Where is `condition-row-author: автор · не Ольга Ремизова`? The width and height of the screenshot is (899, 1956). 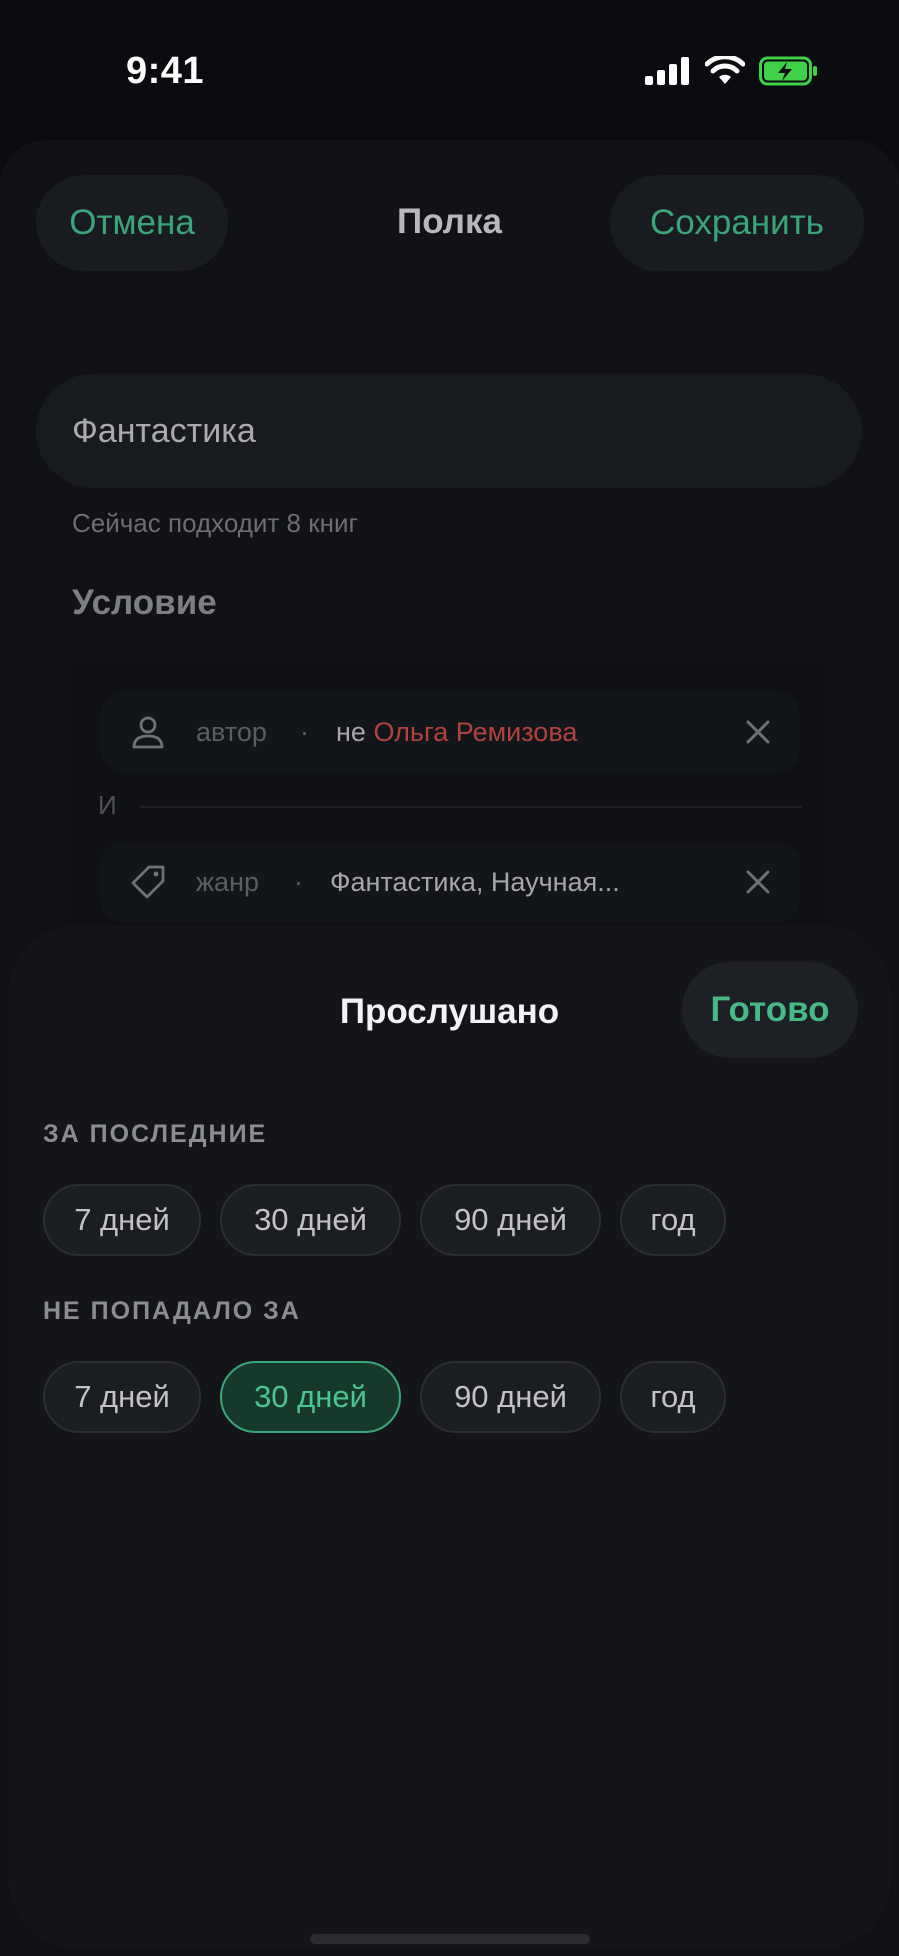
condition-row-author: автор · не Ольга Ремизова is located at coordinates (450, 732).